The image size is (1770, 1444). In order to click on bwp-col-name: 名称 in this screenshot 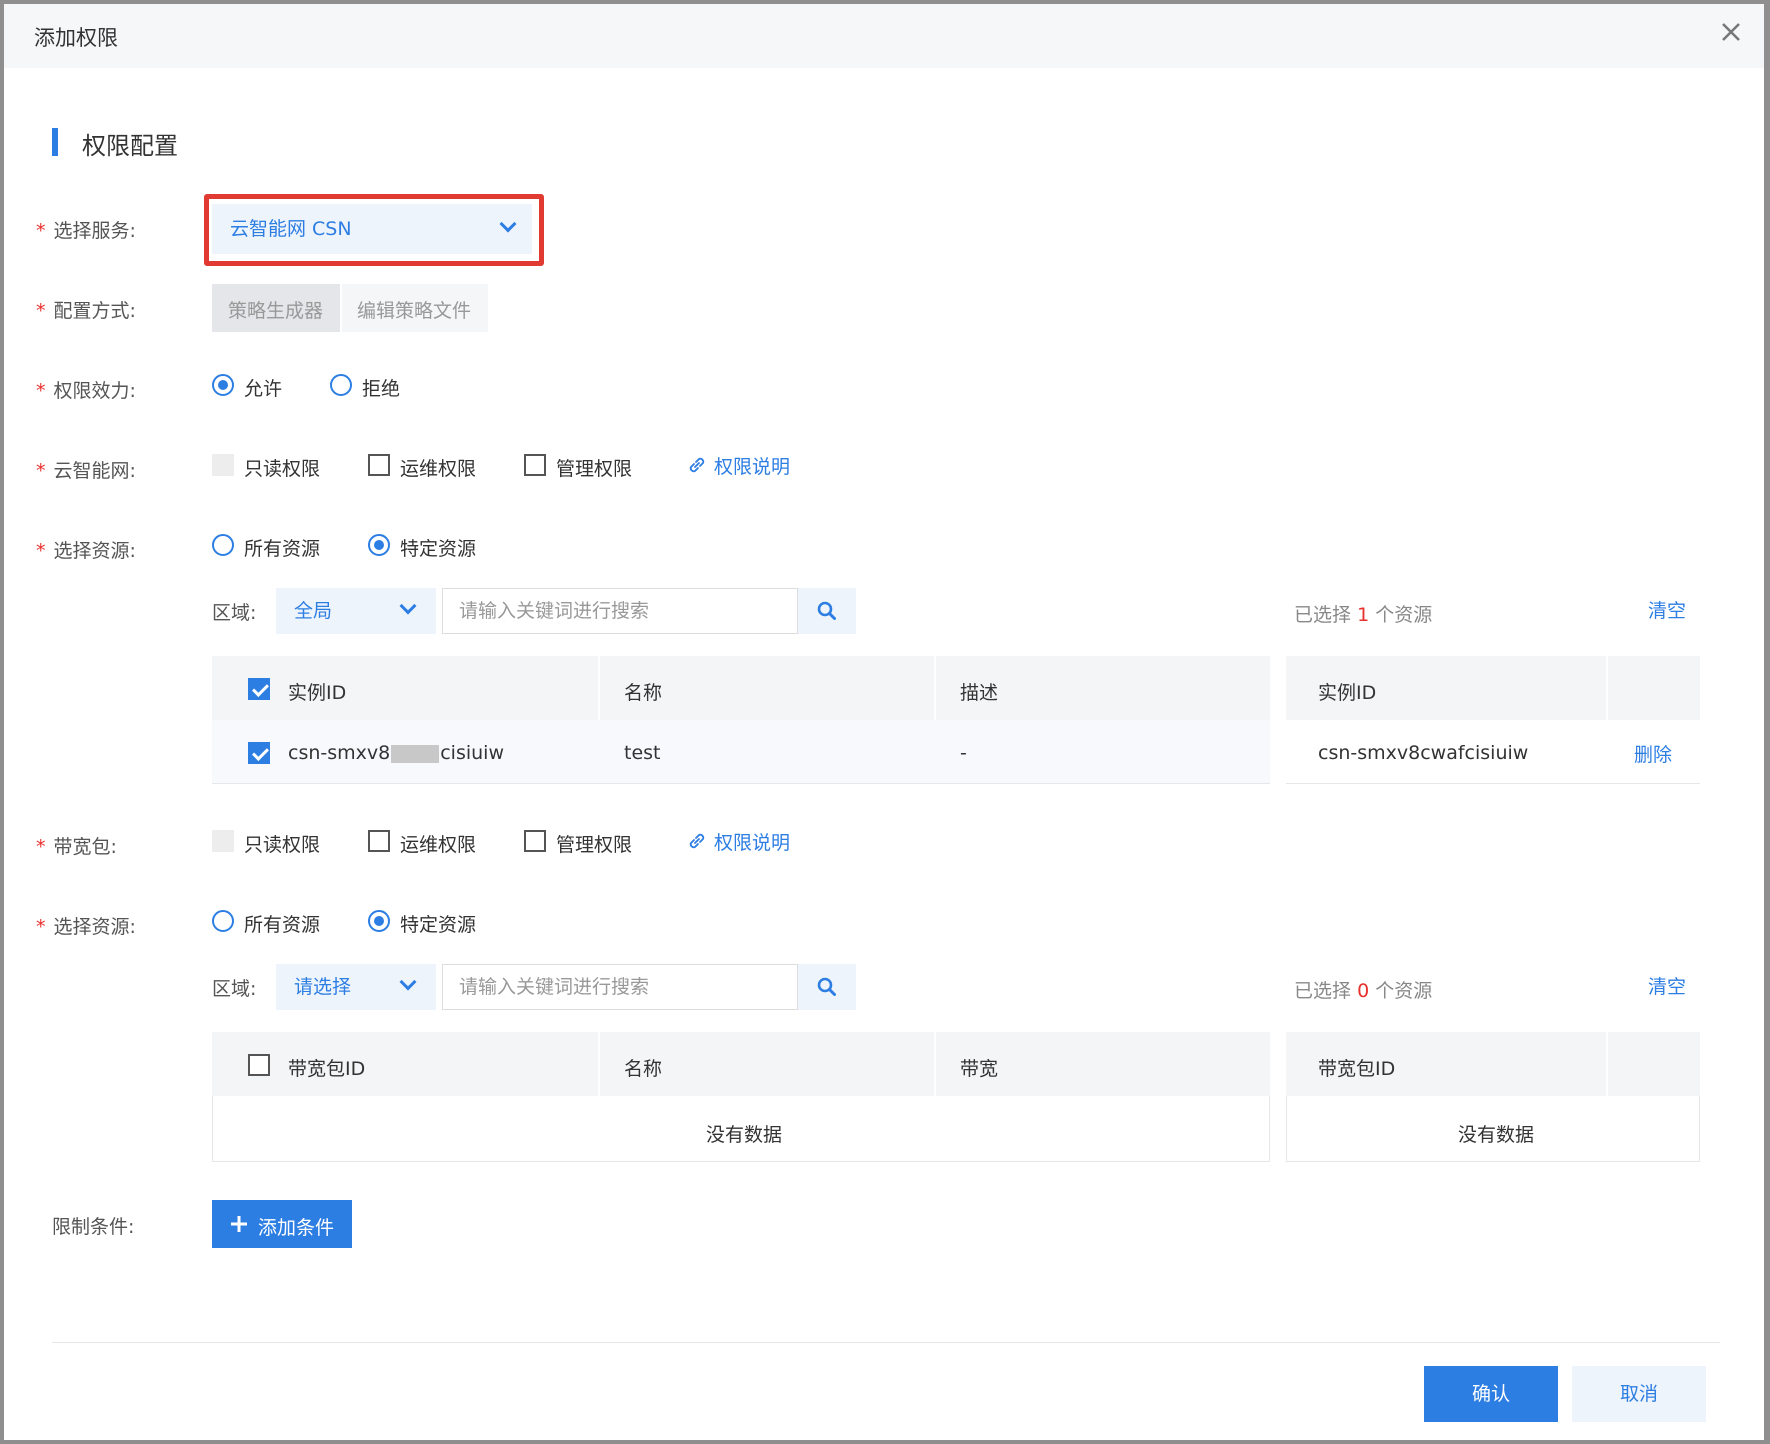, I will do `click(643, 1069)`.